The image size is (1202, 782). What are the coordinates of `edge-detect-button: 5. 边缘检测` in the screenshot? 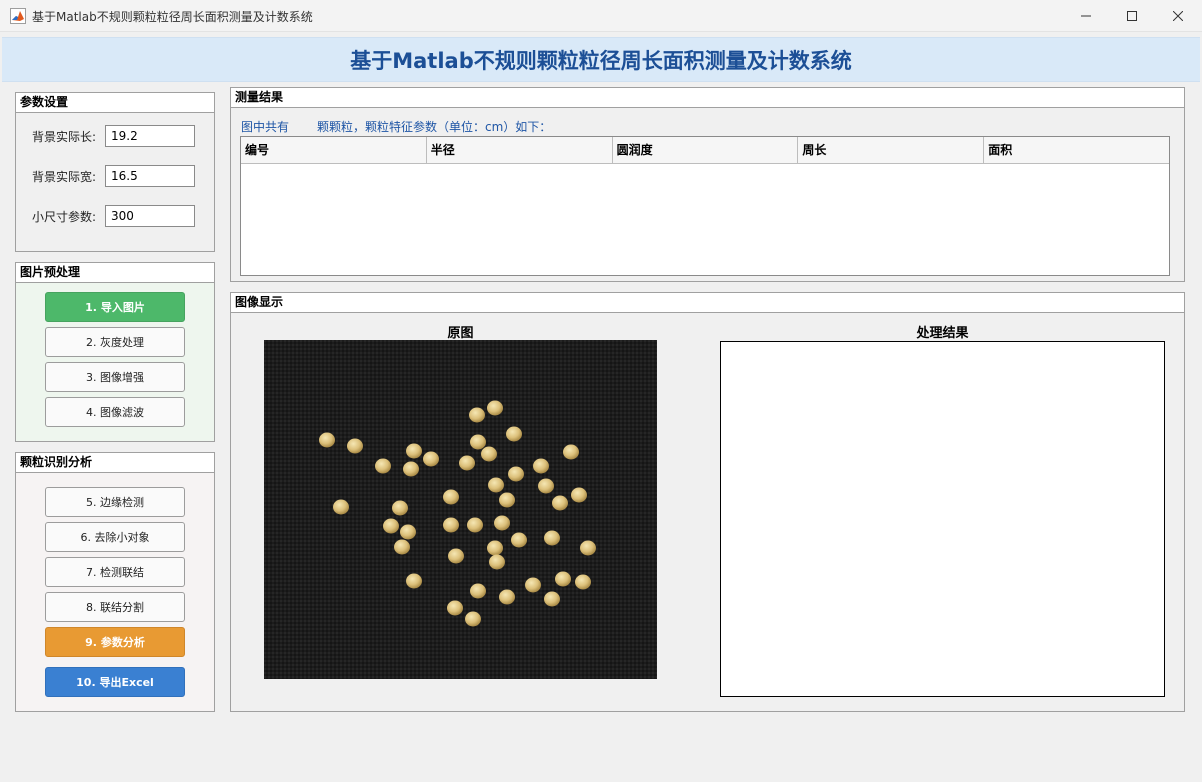 It's located at (115, 502).